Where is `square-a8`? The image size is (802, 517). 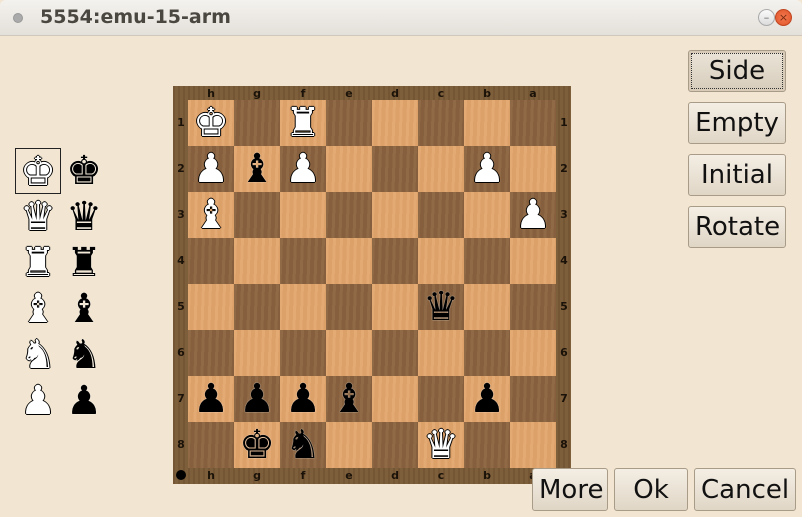 square-a8 is located at coordinates (533, 445).